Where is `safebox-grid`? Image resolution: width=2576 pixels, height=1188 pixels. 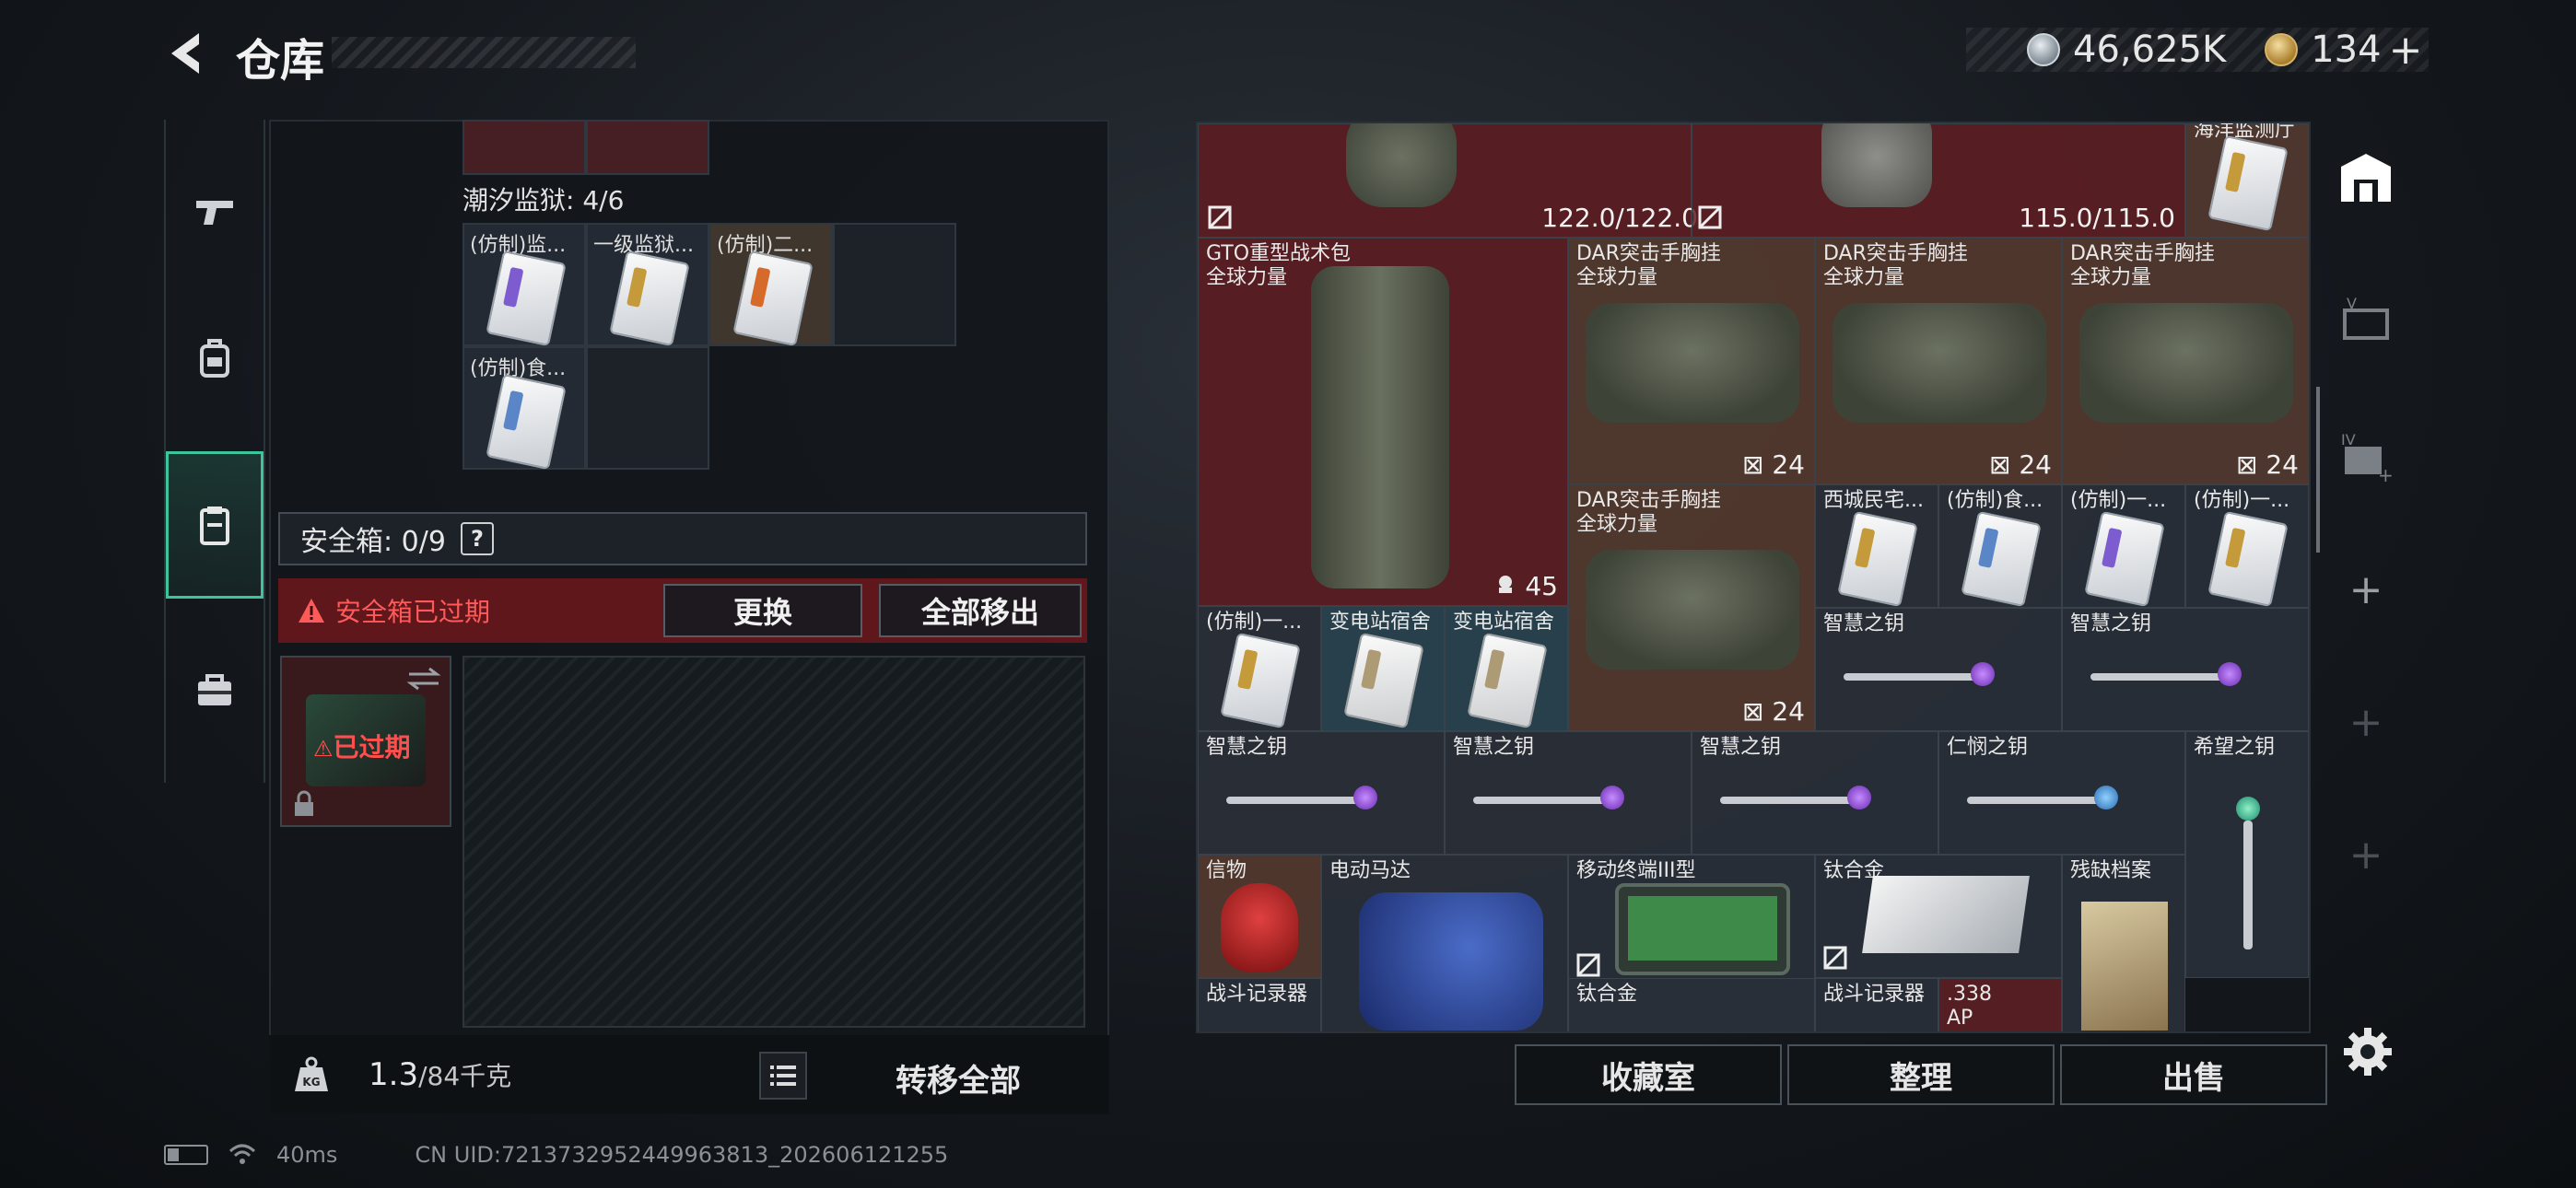
safebox-grid is located at coordinates (774, 842).